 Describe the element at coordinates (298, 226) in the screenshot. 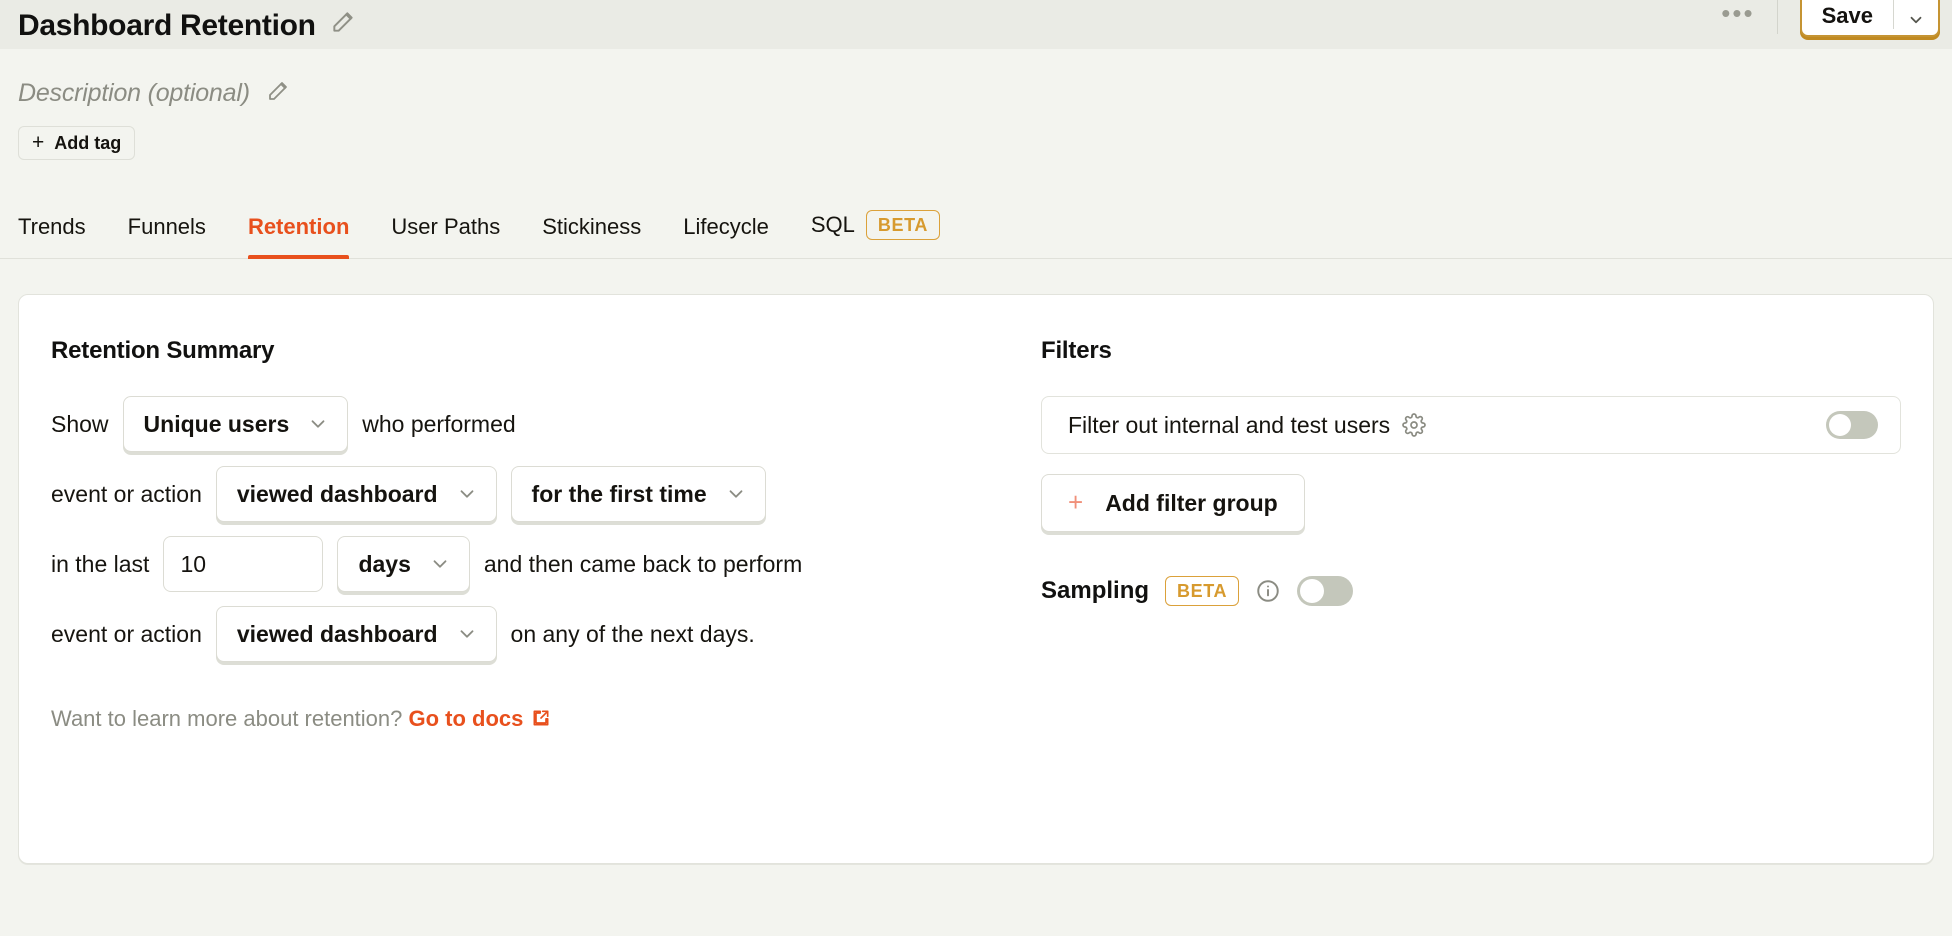

I see `tab-label: Retention` at that location.